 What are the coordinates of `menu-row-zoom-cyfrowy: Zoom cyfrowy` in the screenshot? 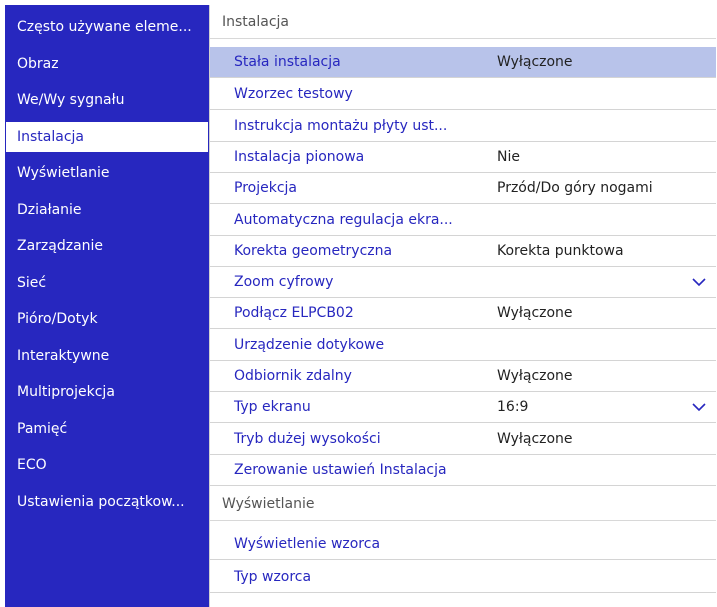 It's located at (462, 283).